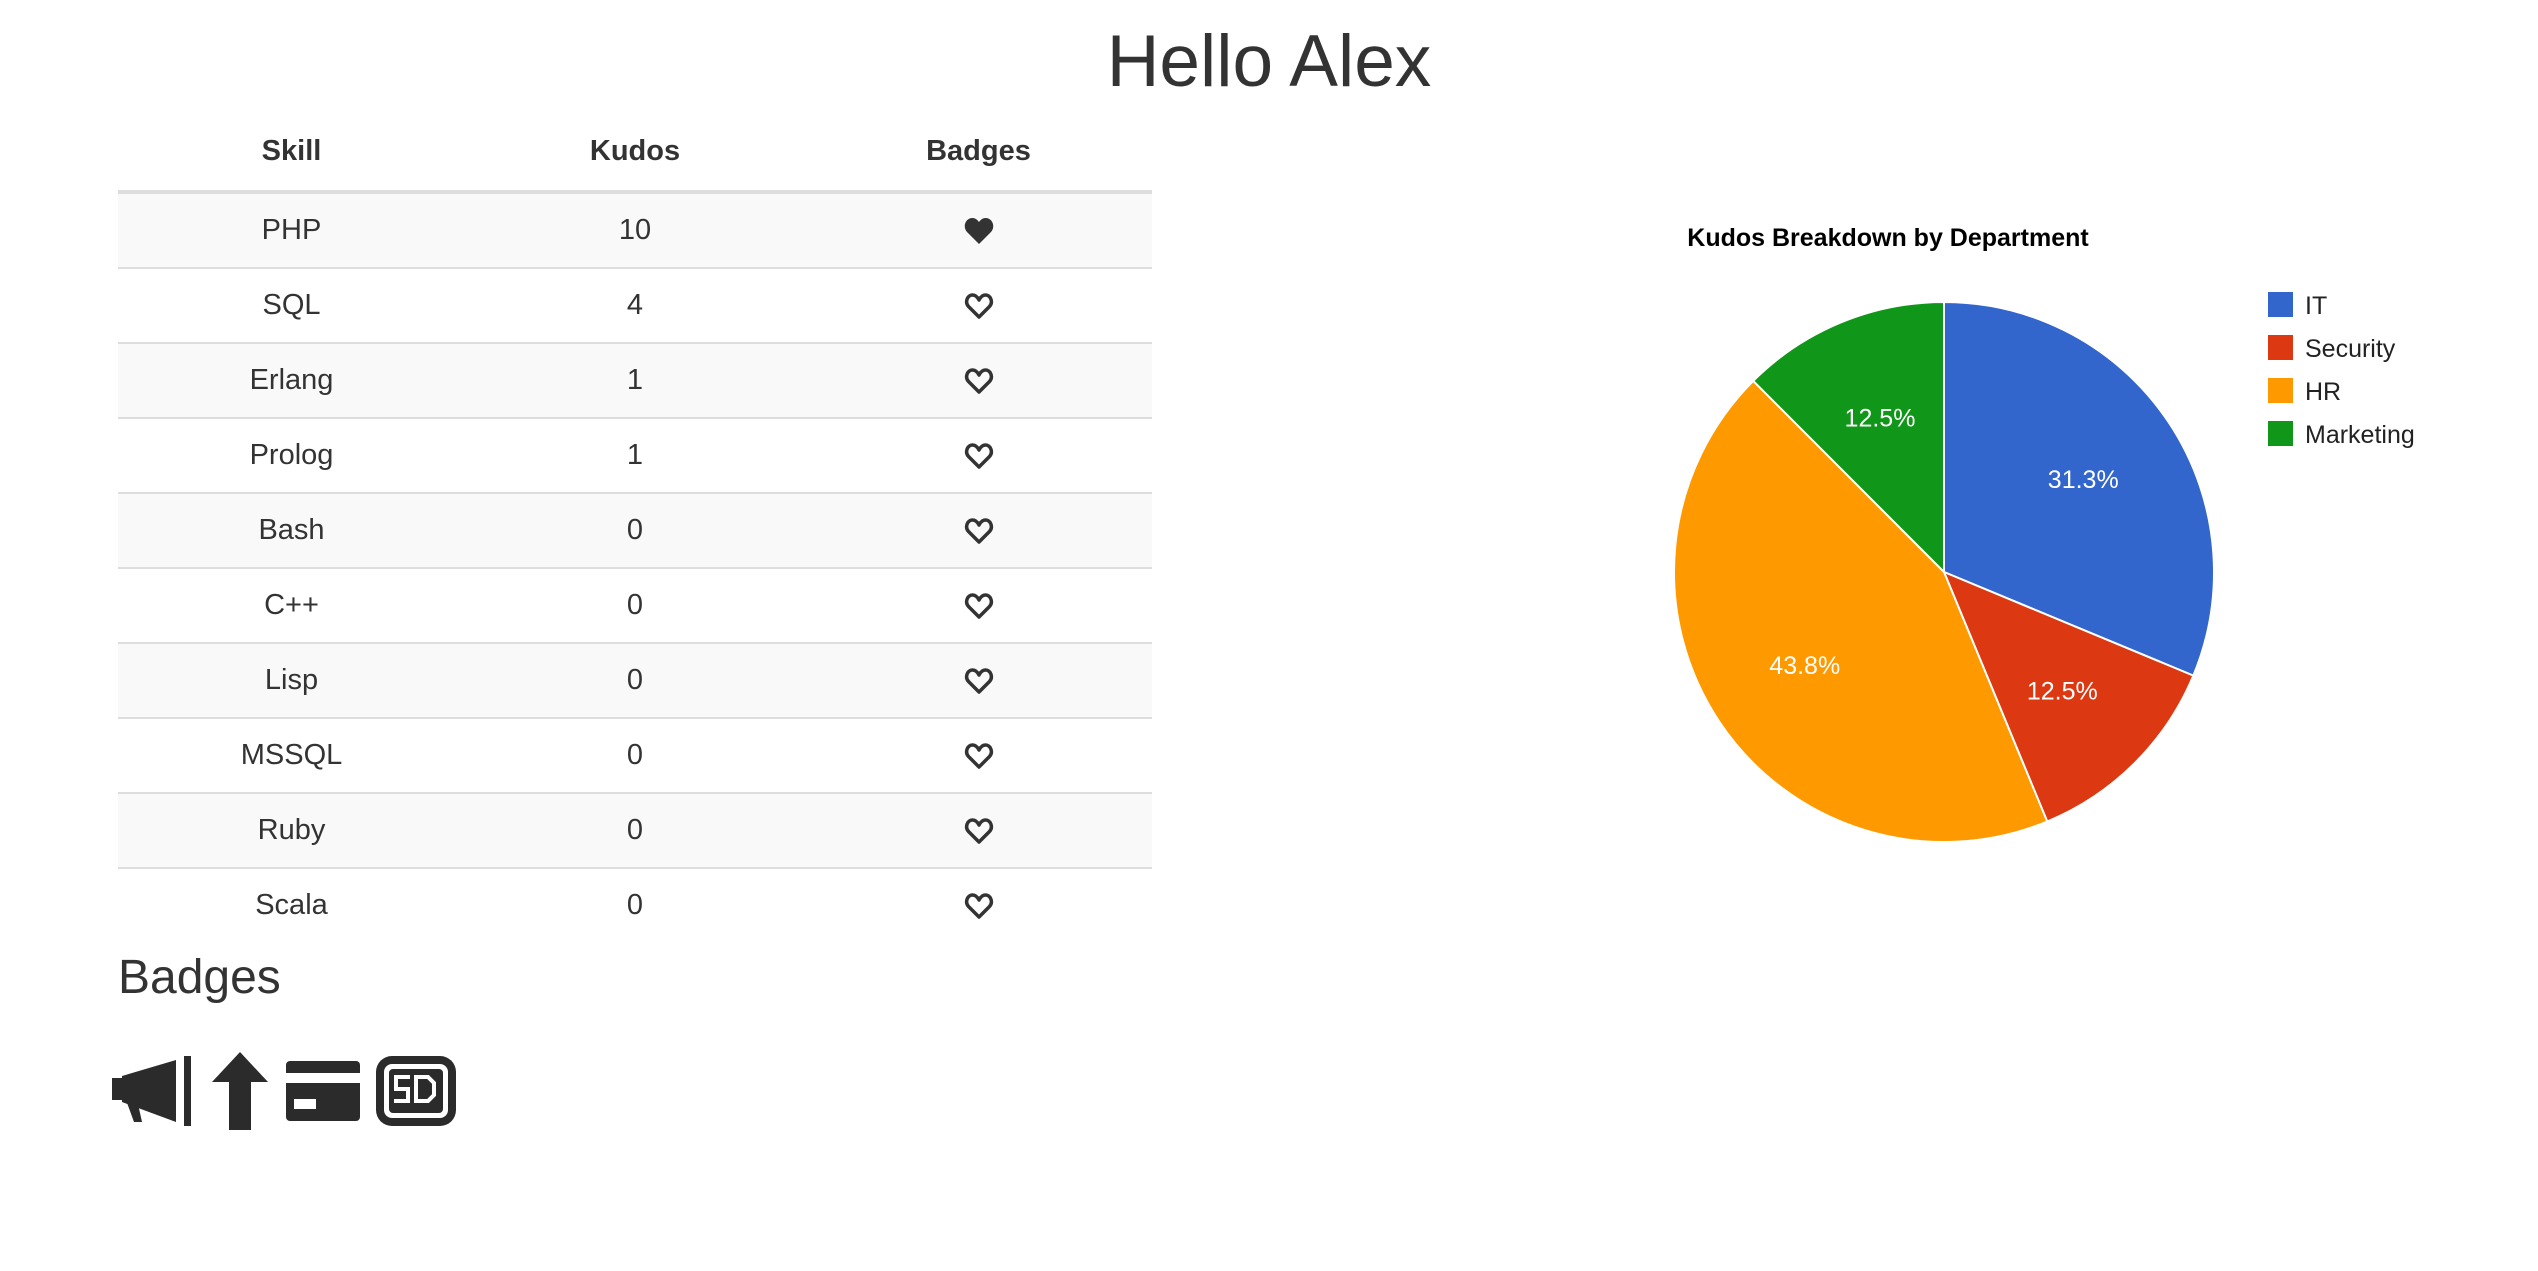  I want to click on legend-label: IT, so click(2316, 306).